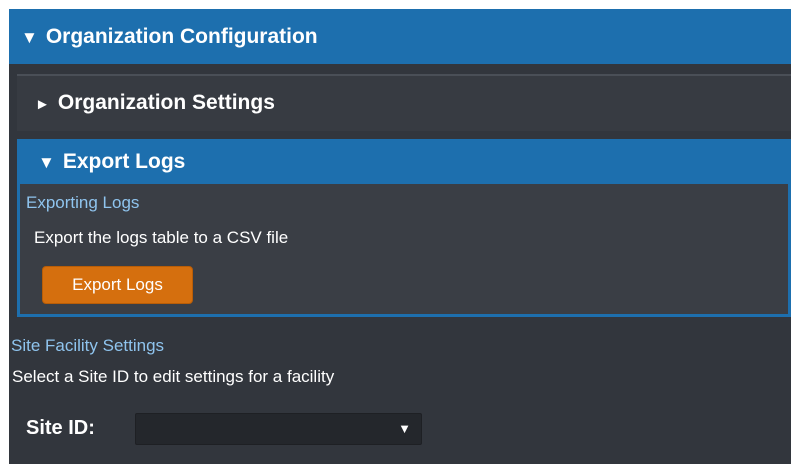  Describe the element at coordinates (404, 102) in the screenshot. I see `organization-settings-header: ► Organization Settings` at that location.